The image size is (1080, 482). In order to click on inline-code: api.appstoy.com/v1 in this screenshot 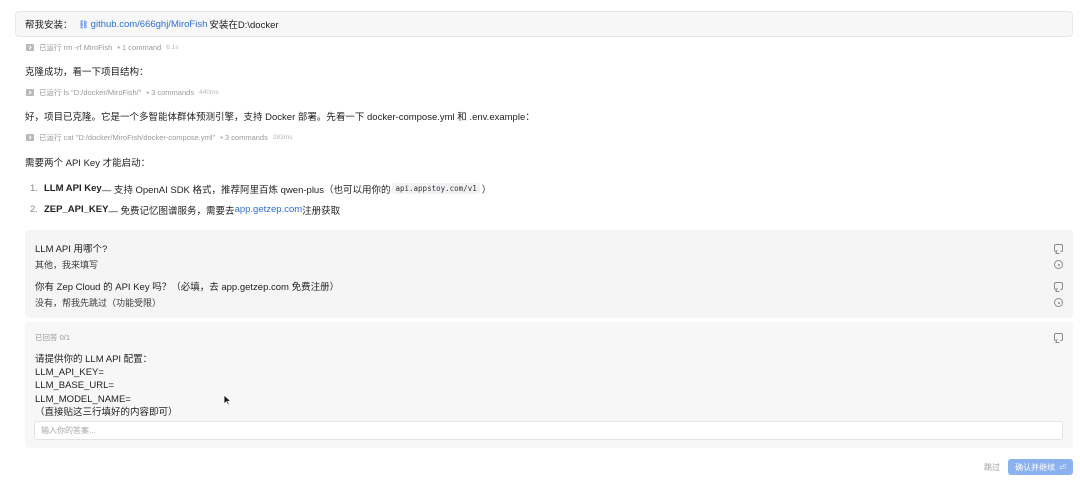, I will do `click(436, 188)`.